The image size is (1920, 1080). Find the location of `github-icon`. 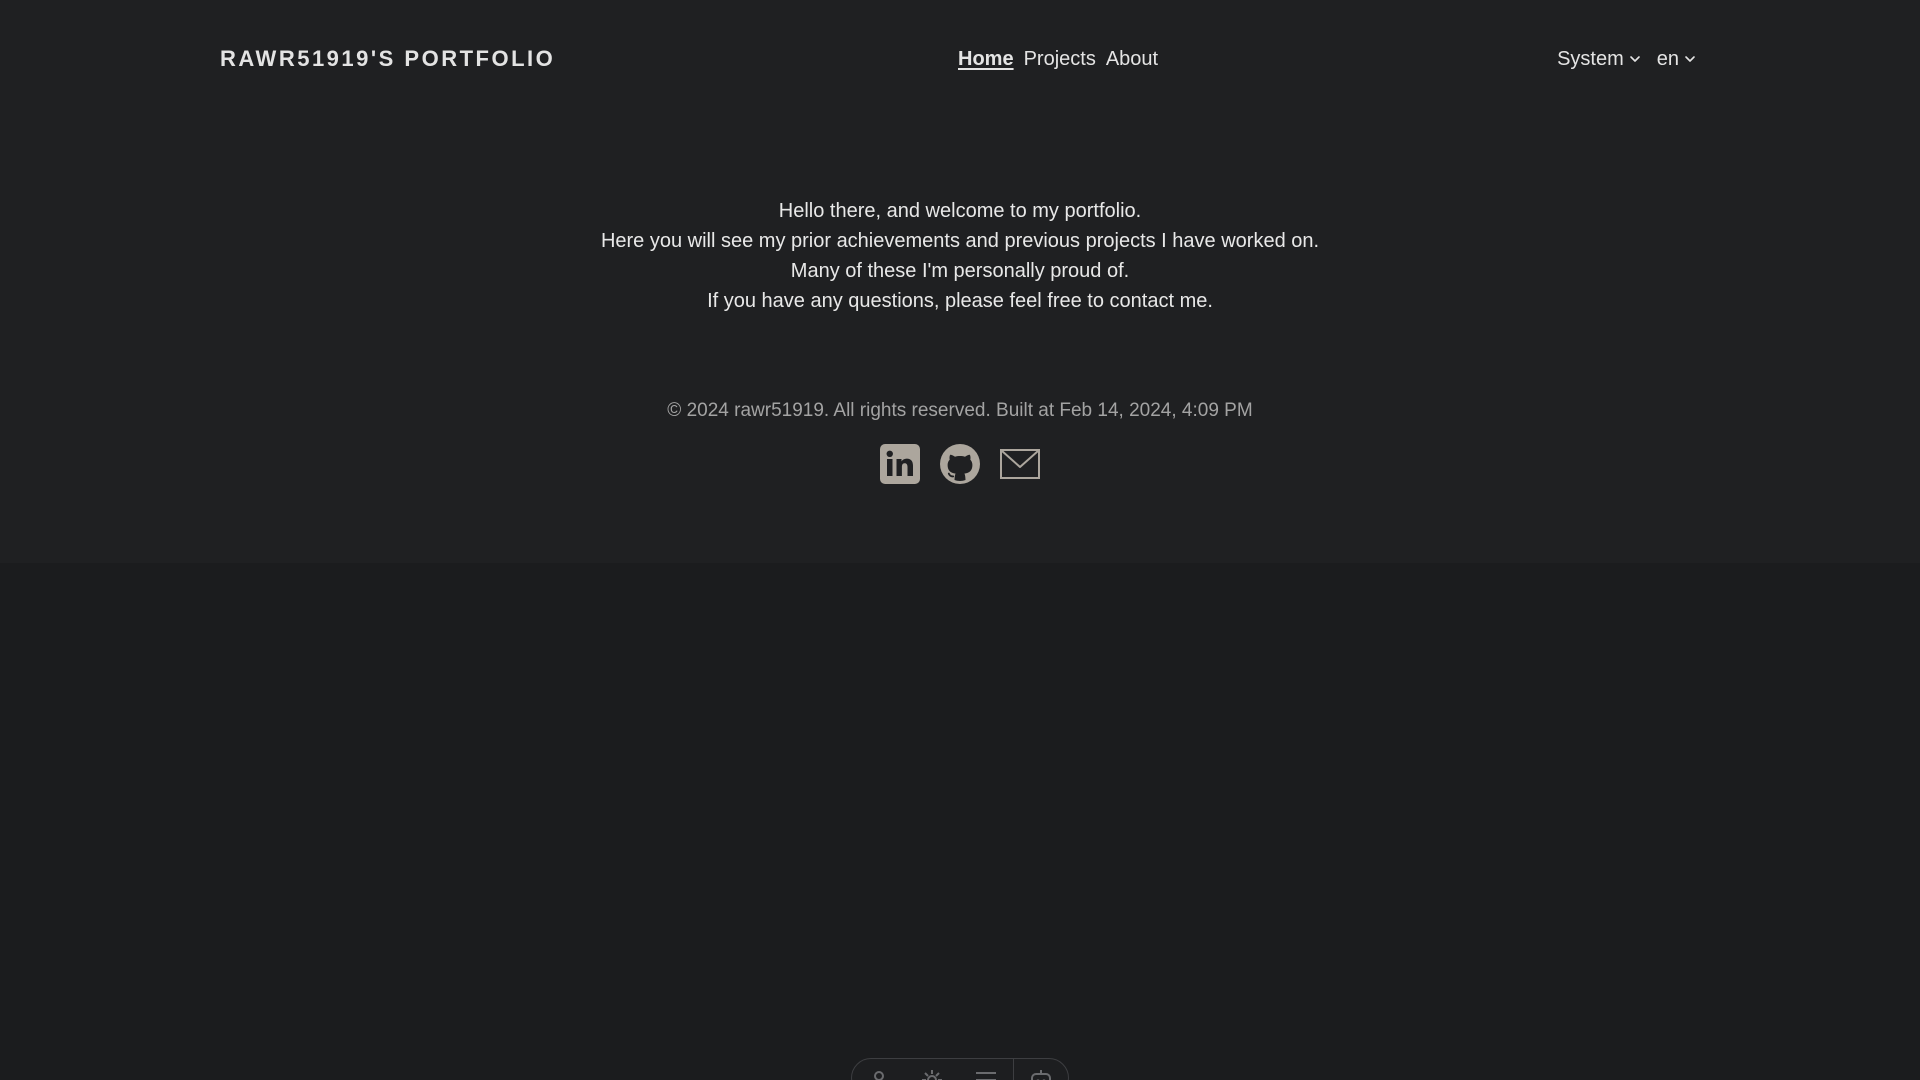

github-icon is located at coordinates (960, 464).